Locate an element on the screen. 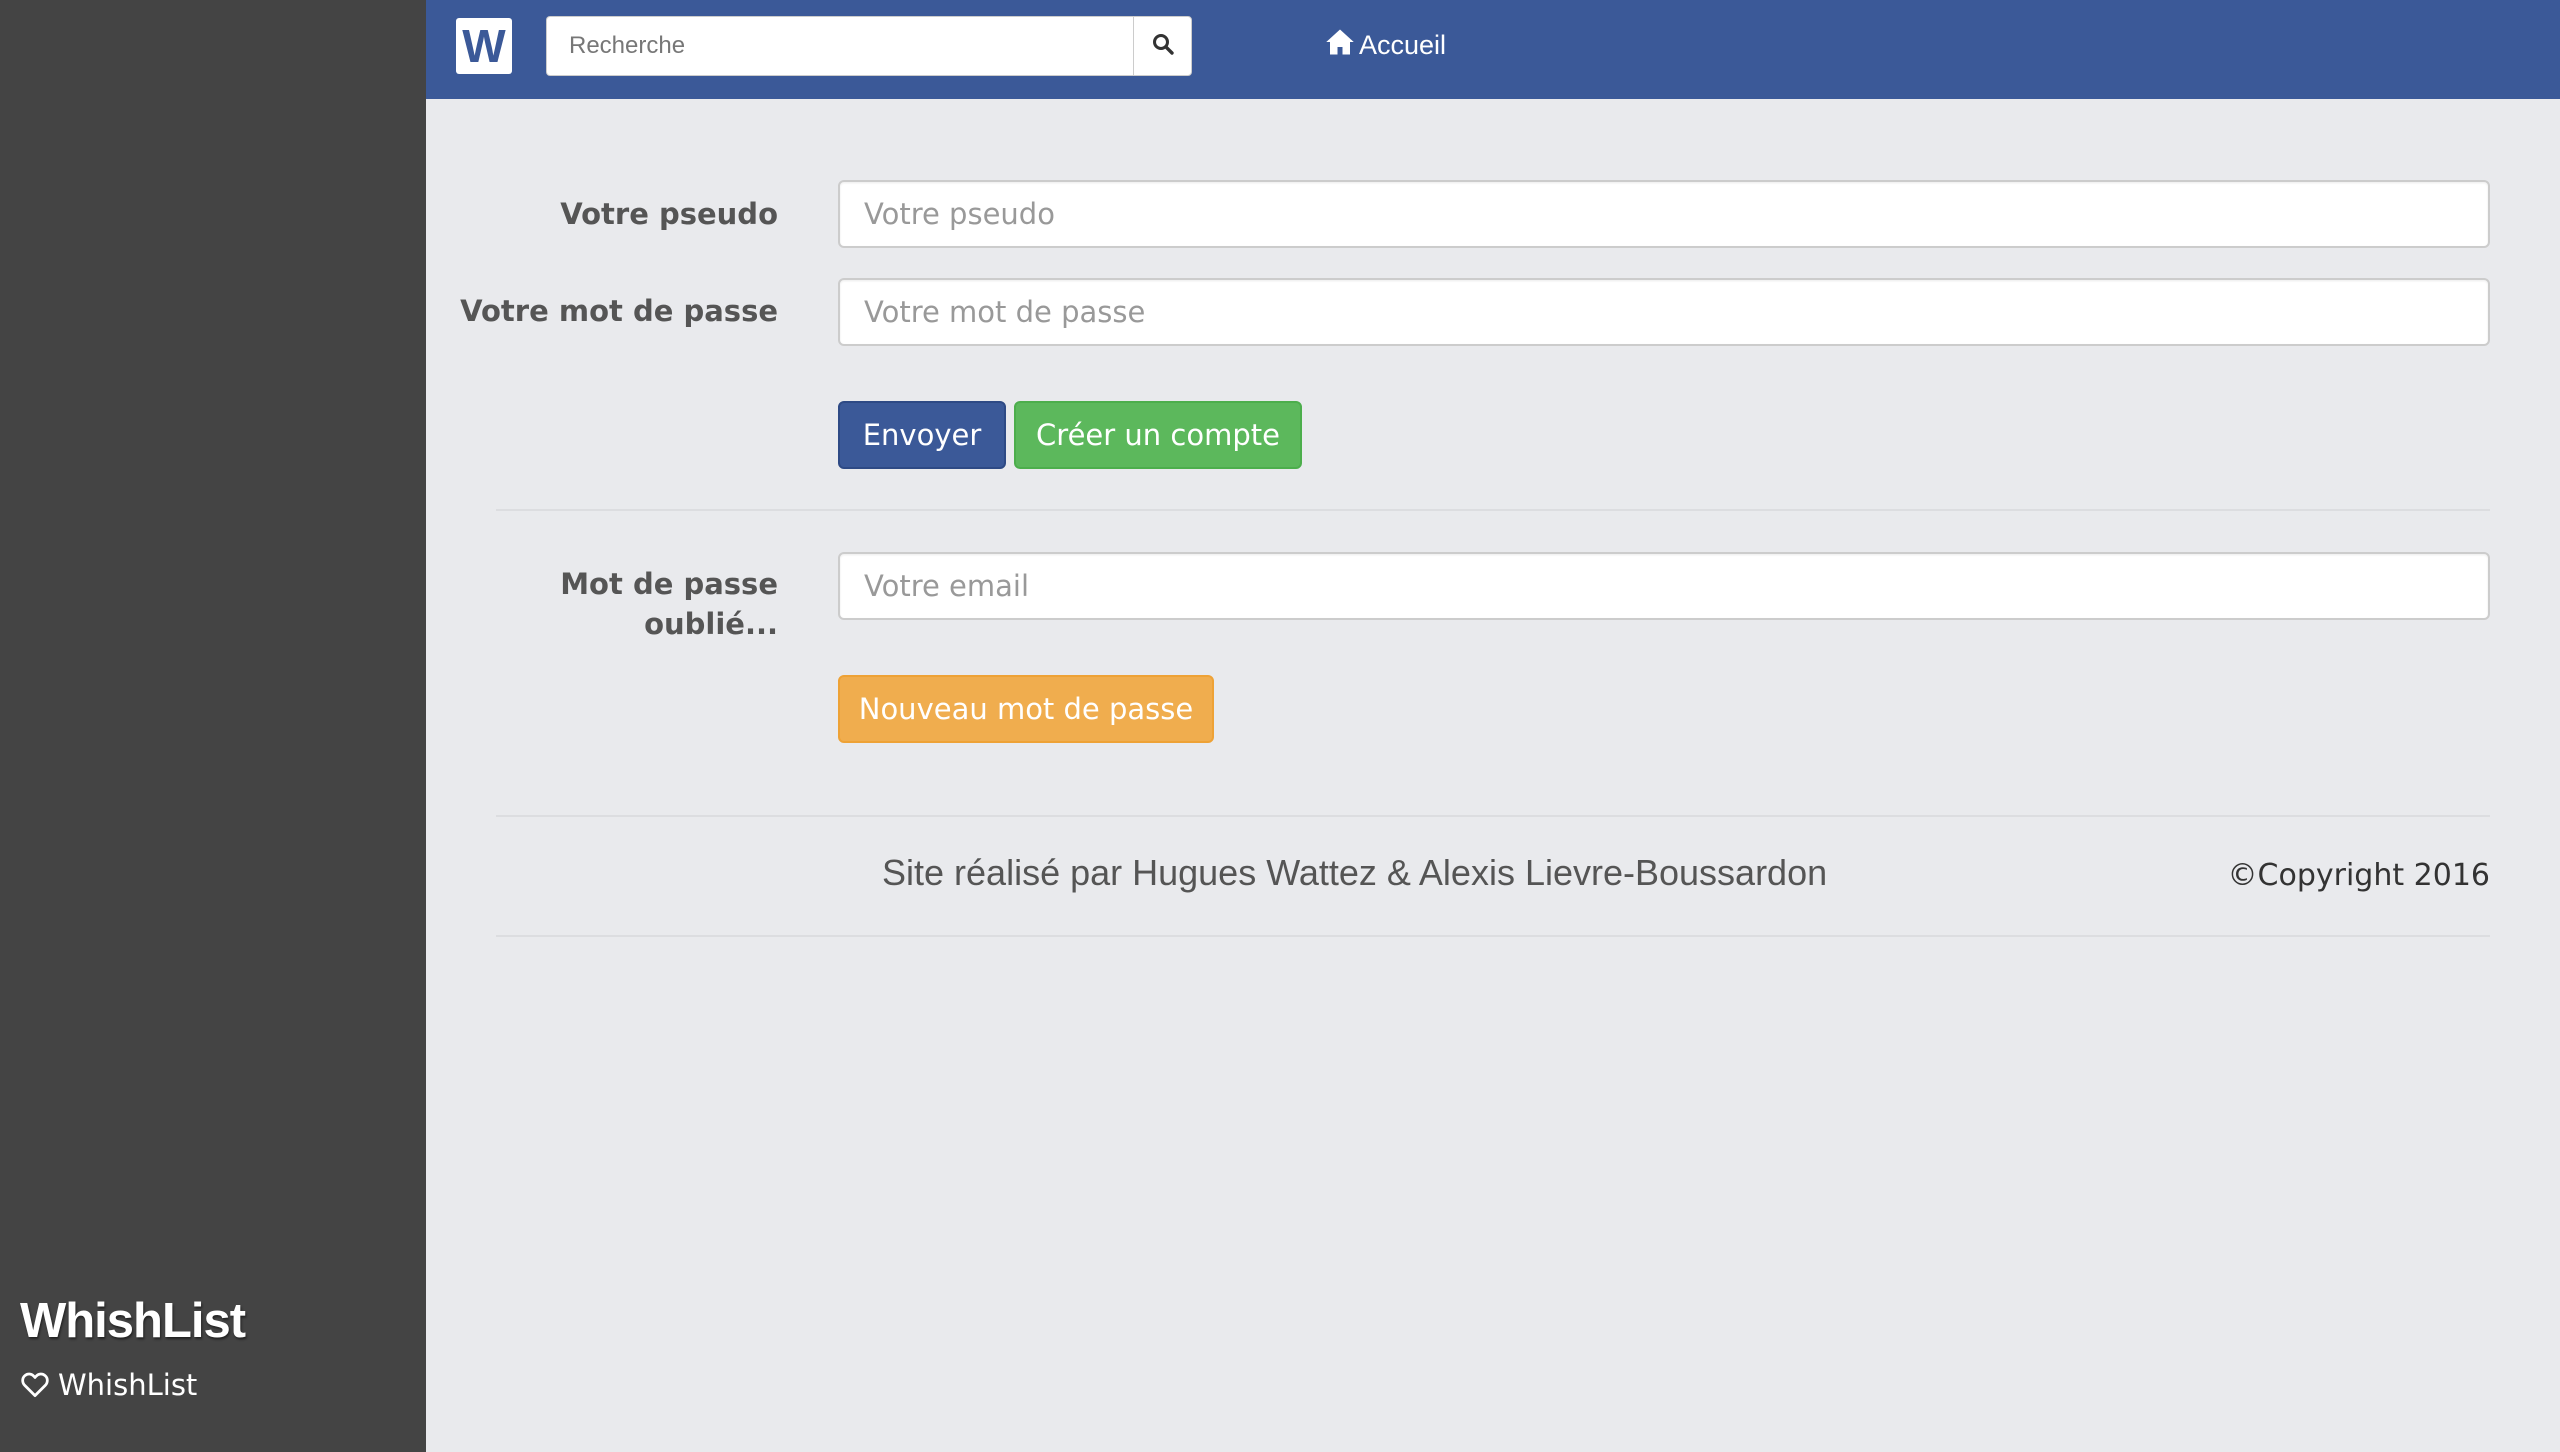 The width and height of the screenshot is (2560, 1452). search-input is located at coordinates (840, 46).